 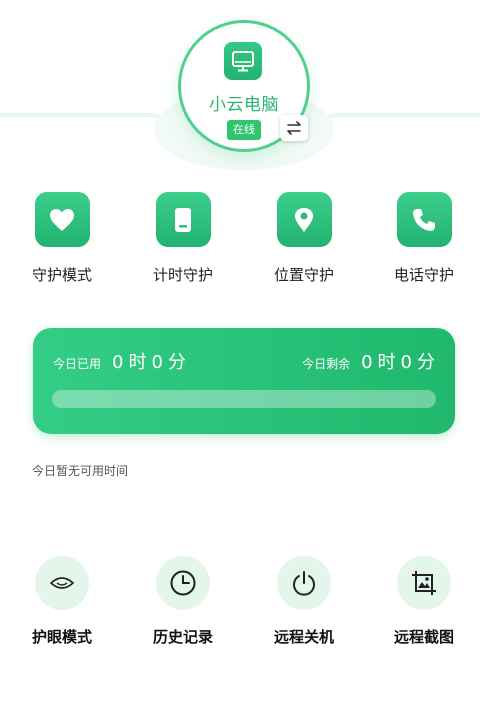 I want to click on switch-device-button, so click(x=294, y=128).